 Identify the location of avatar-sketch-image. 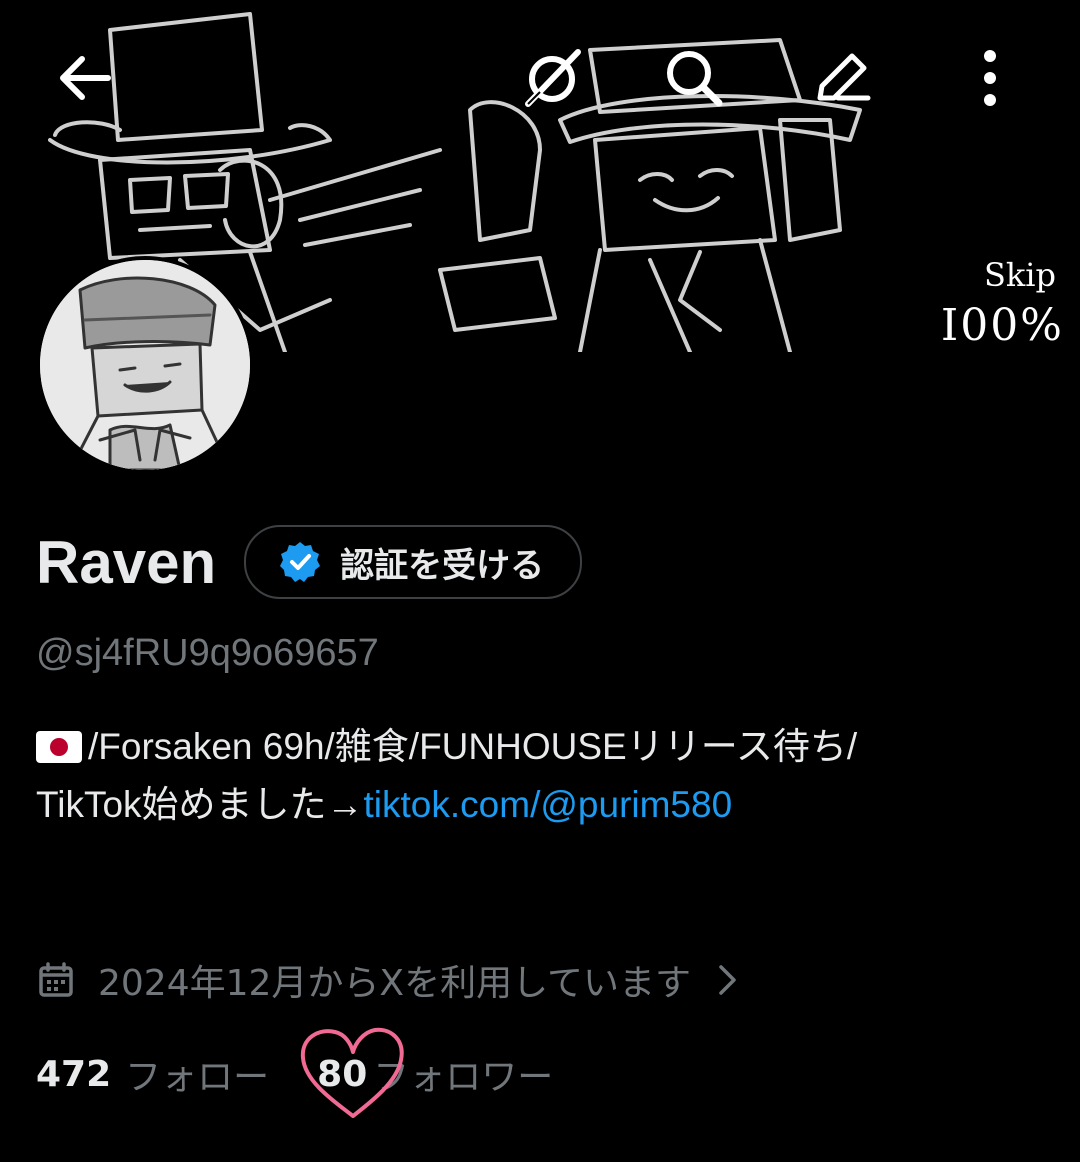
(145, 365).